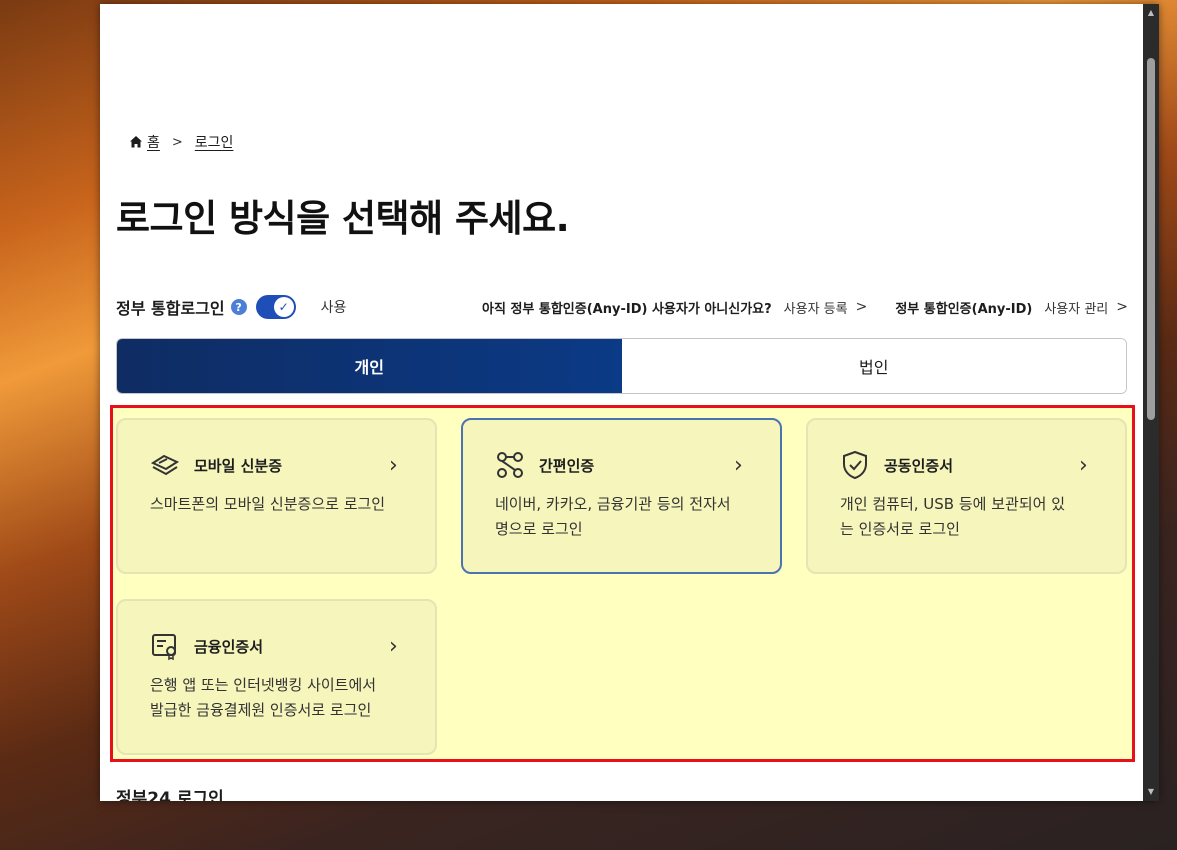 This screenshot has height=850, width=1177. I want to click on card-description: 은행 앱 또는 인터넷뱅킹 사이트에서 발급한 금융결제원 인증서로 로그인, so click(277, 698).